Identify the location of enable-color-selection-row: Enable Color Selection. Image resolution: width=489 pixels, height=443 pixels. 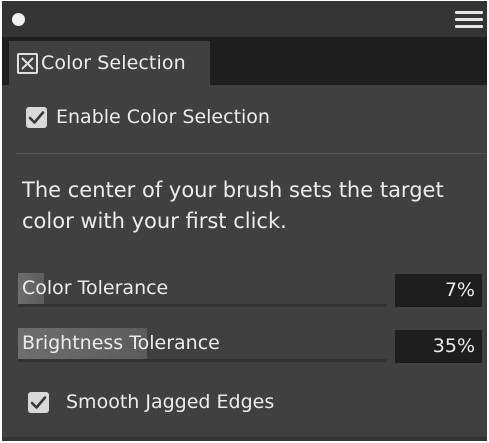
(148, 117).